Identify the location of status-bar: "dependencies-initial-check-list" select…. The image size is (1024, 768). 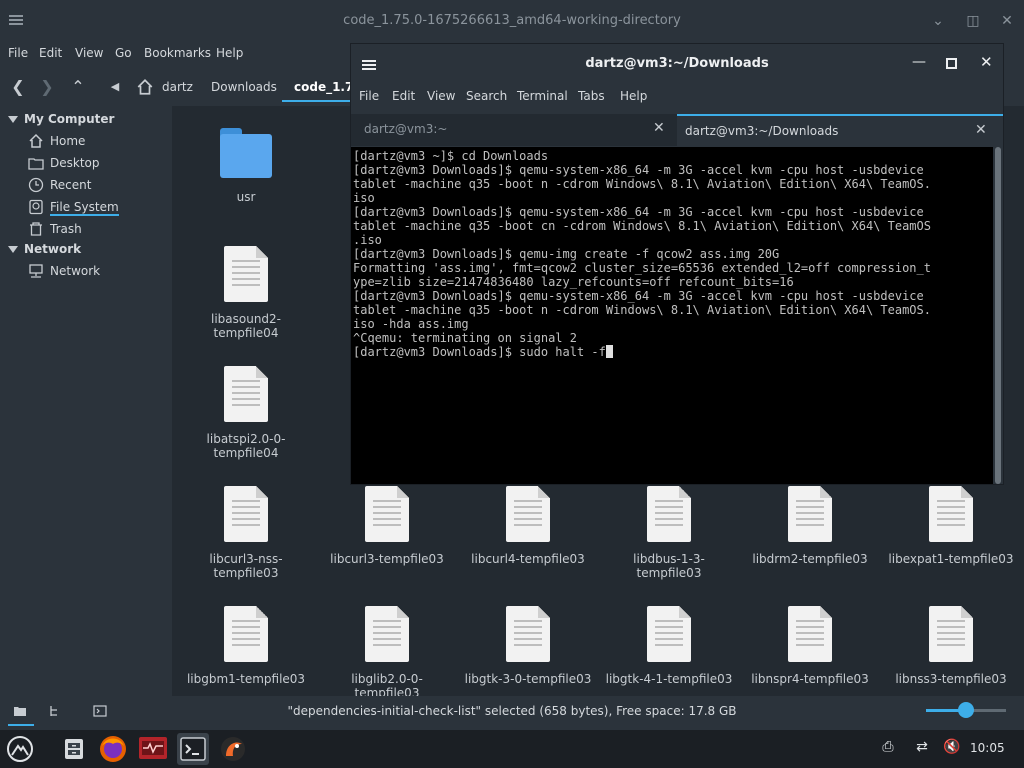
(512, 713).